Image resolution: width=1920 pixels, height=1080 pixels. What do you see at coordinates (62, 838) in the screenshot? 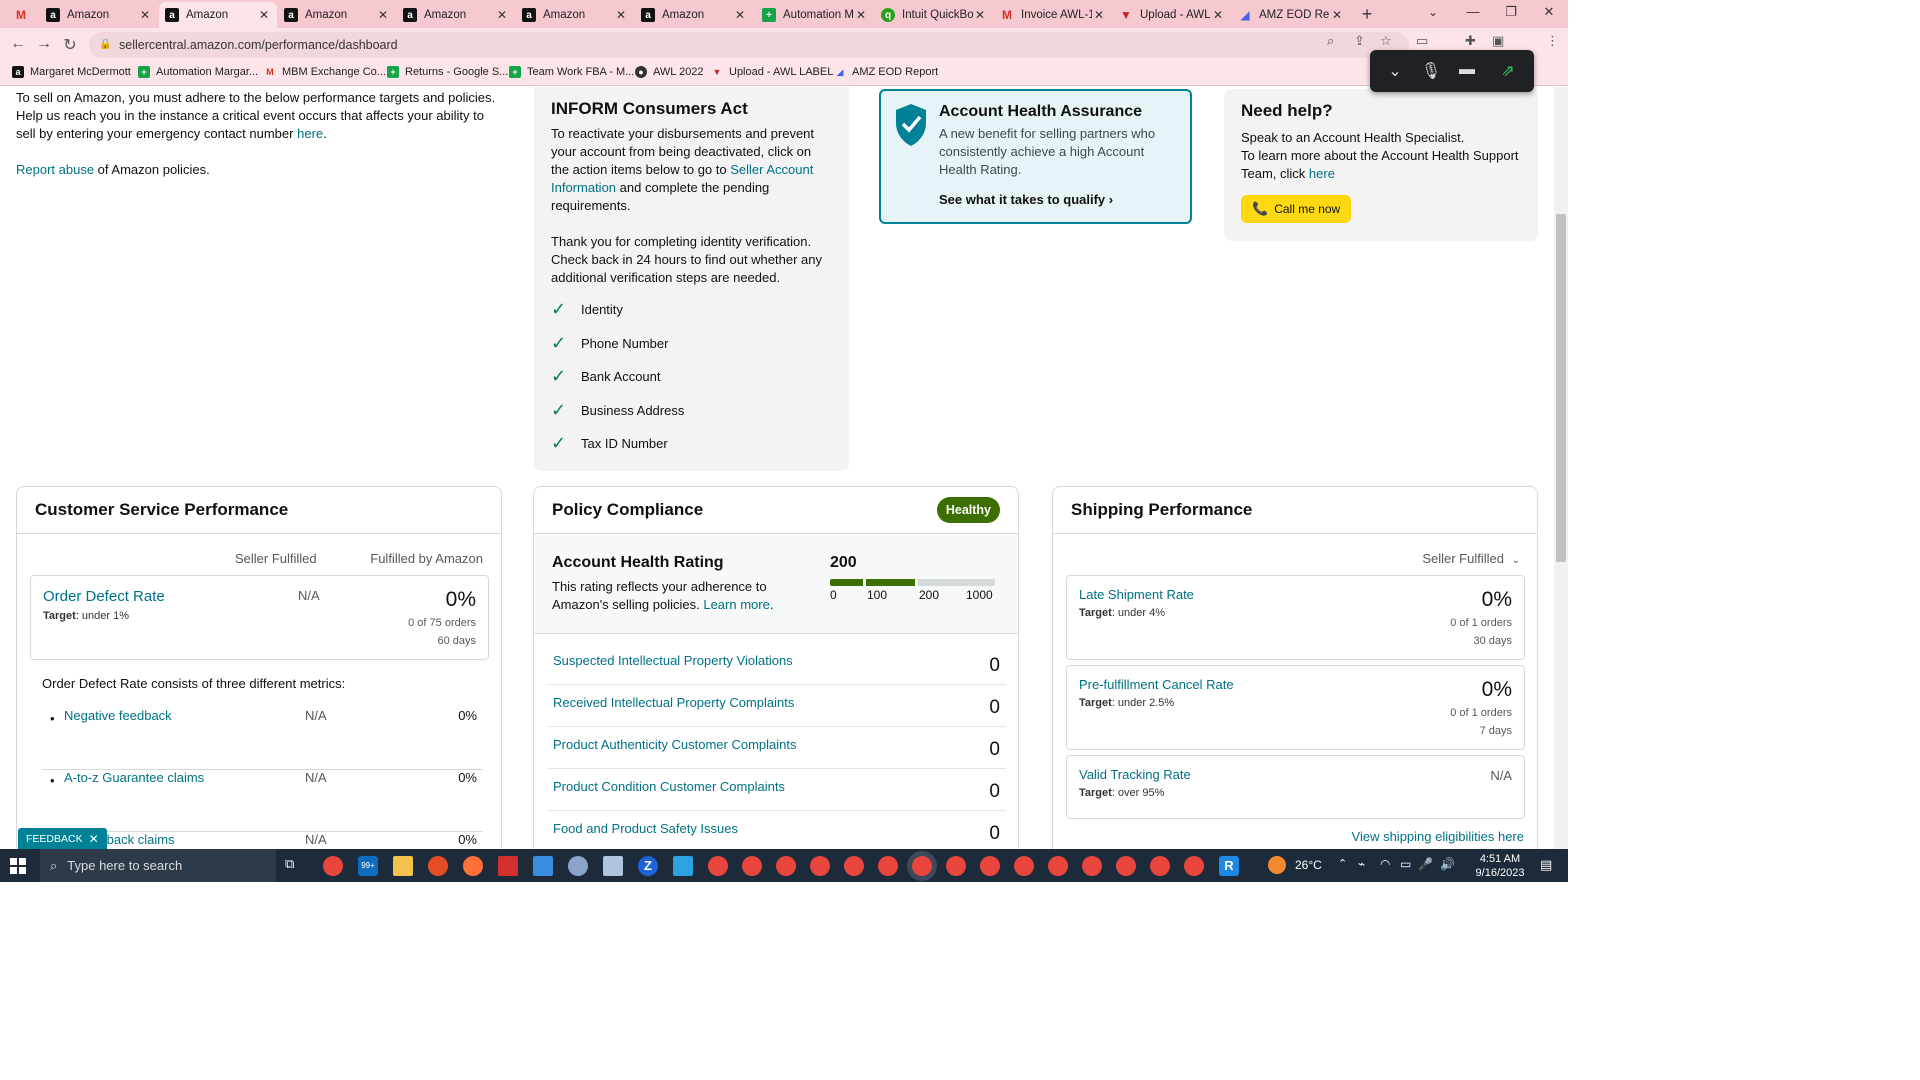
I see `feedback-tab: FEEDBACK ✕` at bounding box center [62, 838].